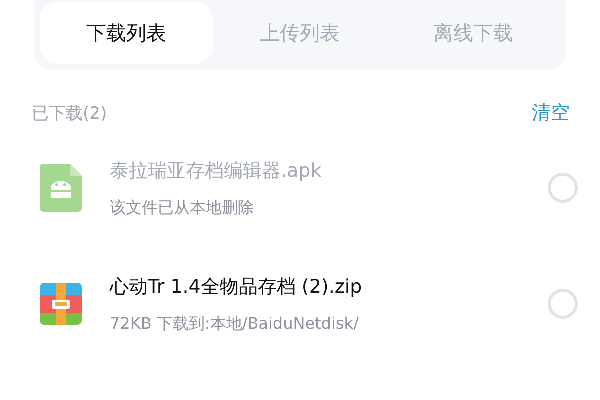  What do you see at coordinates (216, 171) in the screenshot?
I see `file-name: 泰拉瑞亚存档编辑器.apk` at bounding box center [216, 171].